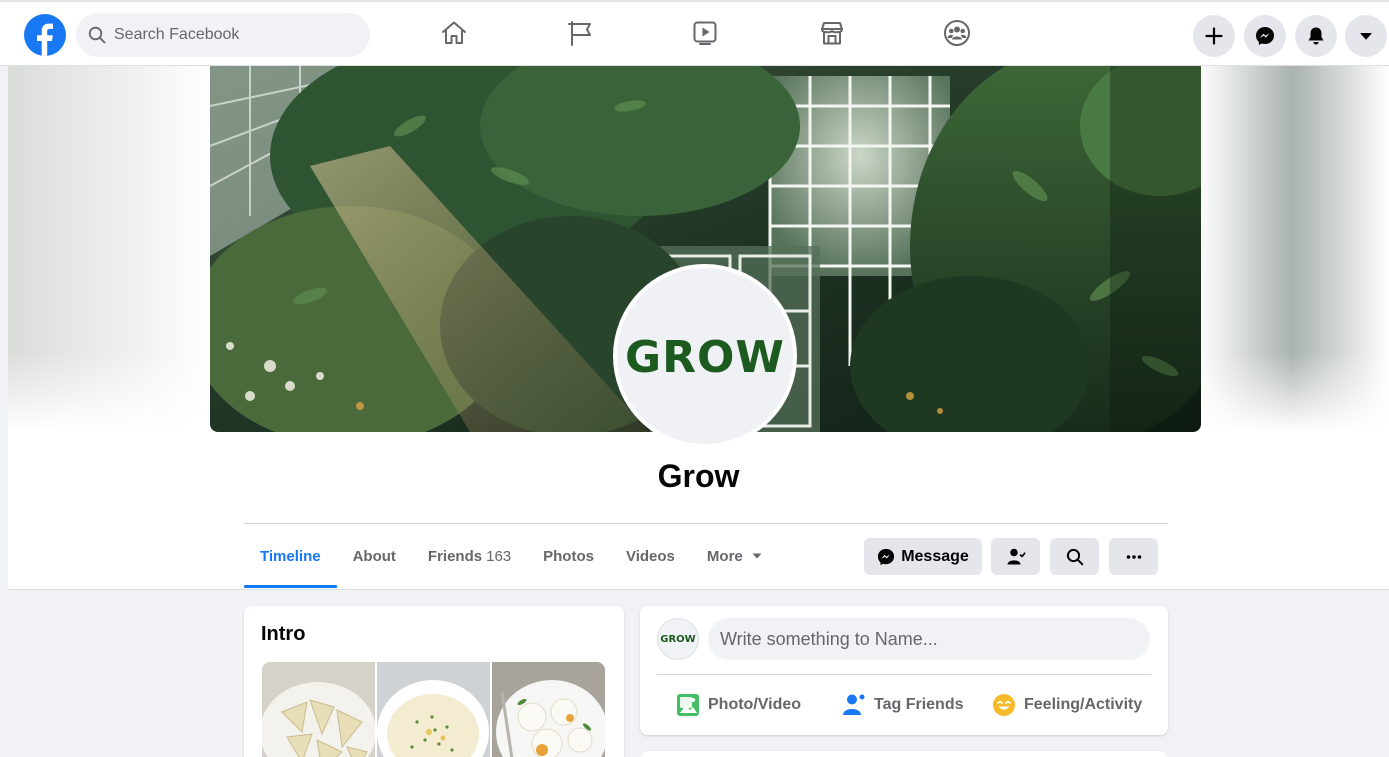  Describe the element at coordinates (904, 754) in the screenshot. I see `next-card` at that location.